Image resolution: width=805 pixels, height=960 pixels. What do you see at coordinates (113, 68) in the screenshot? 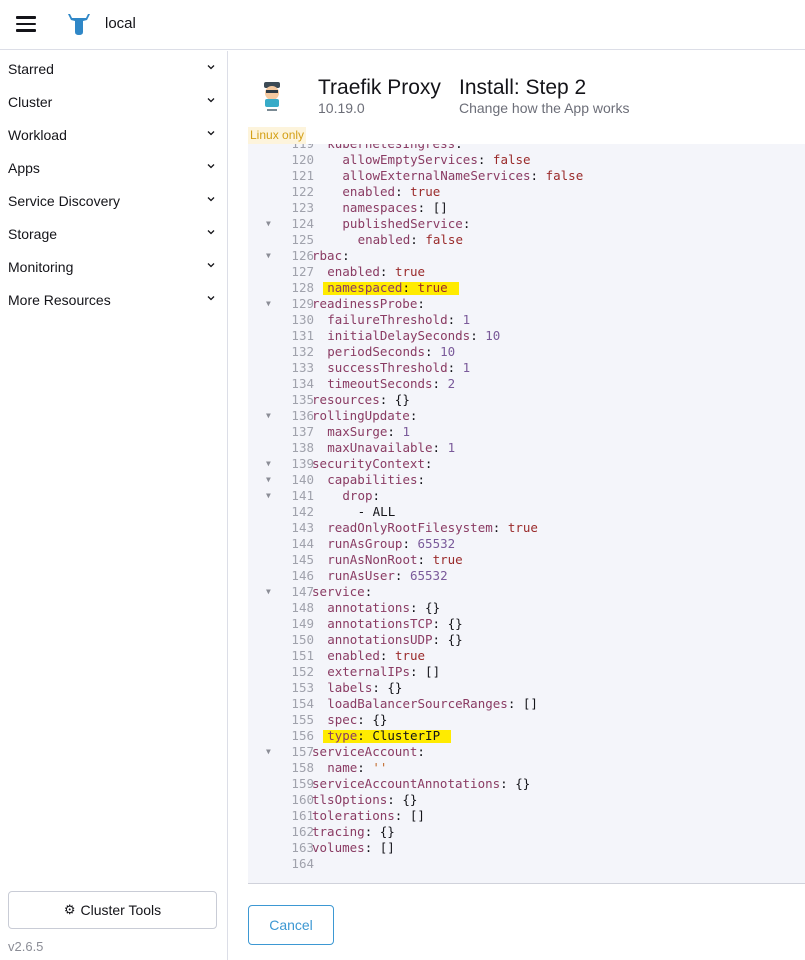
I see `sidebar-item-starred: Starred` at bounding box center [113, 68].